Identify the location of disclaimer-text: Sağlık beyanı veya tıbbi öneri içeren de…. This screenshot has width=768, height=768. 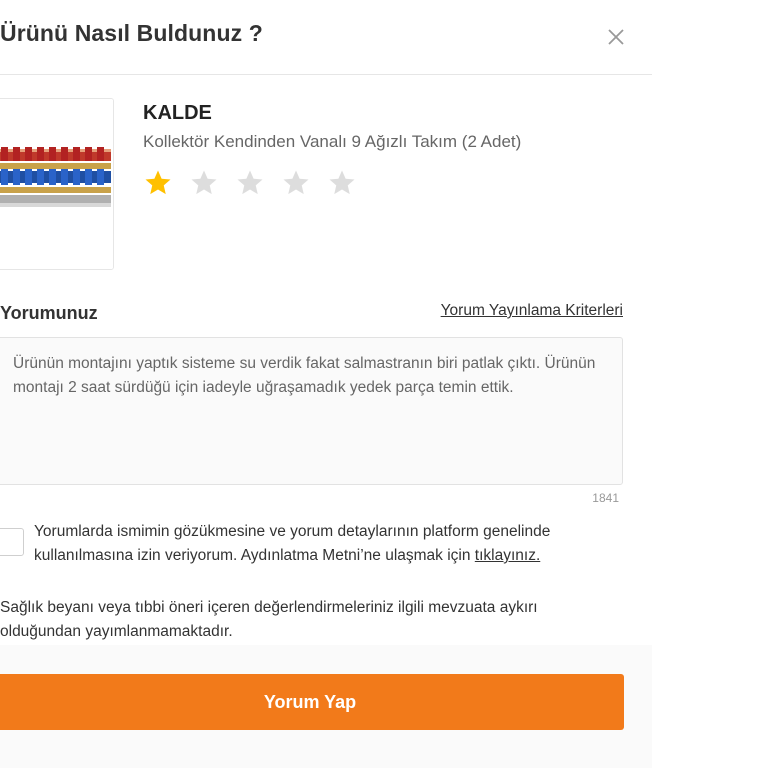
(269, 619).